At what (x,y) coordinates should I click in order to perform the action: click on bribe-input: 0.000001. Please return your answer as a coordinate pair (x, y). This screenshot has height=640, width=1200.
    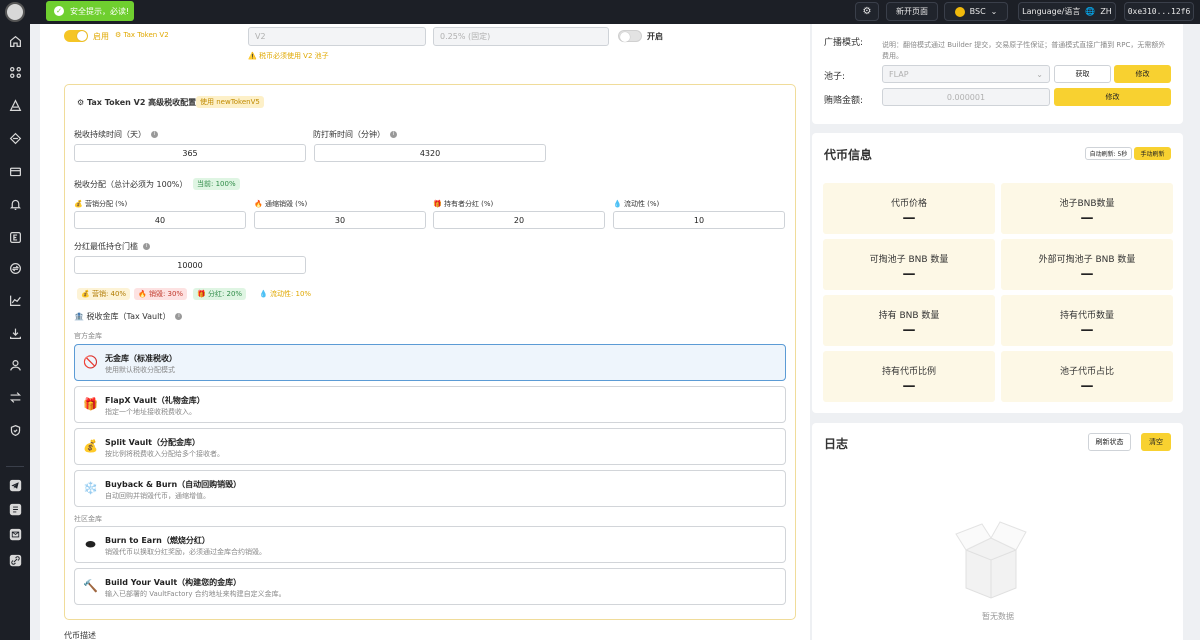
    Looking at the image, I should click on (966, 97).